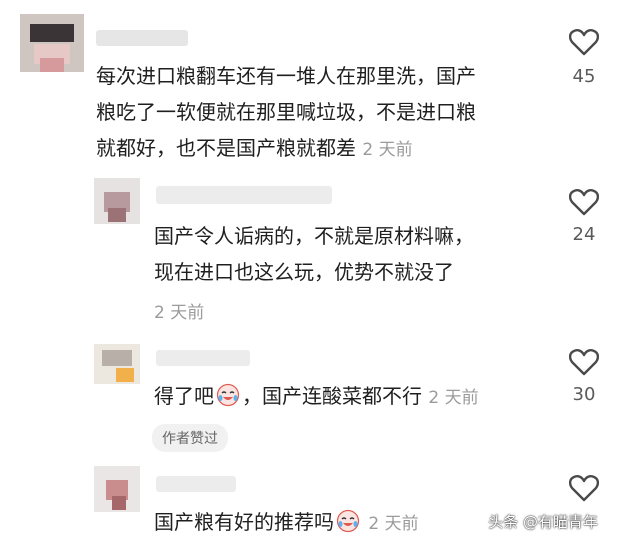  Describe the element at coordinates (584, 394) in the screenshot. I see `like-count: 30` at that location.